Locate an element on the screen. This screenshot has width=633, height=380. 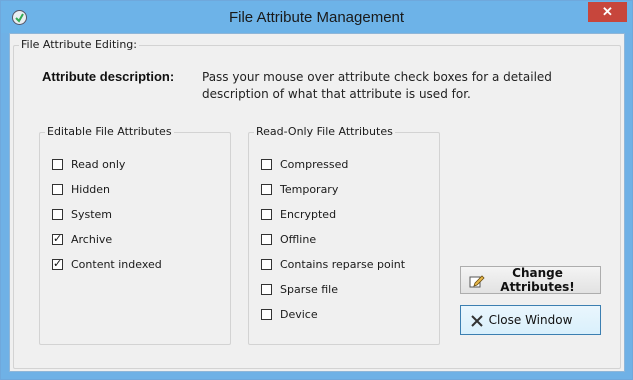
attribute-editing-group-label: File Attribute Editing: is located at coordinates (79, 44).